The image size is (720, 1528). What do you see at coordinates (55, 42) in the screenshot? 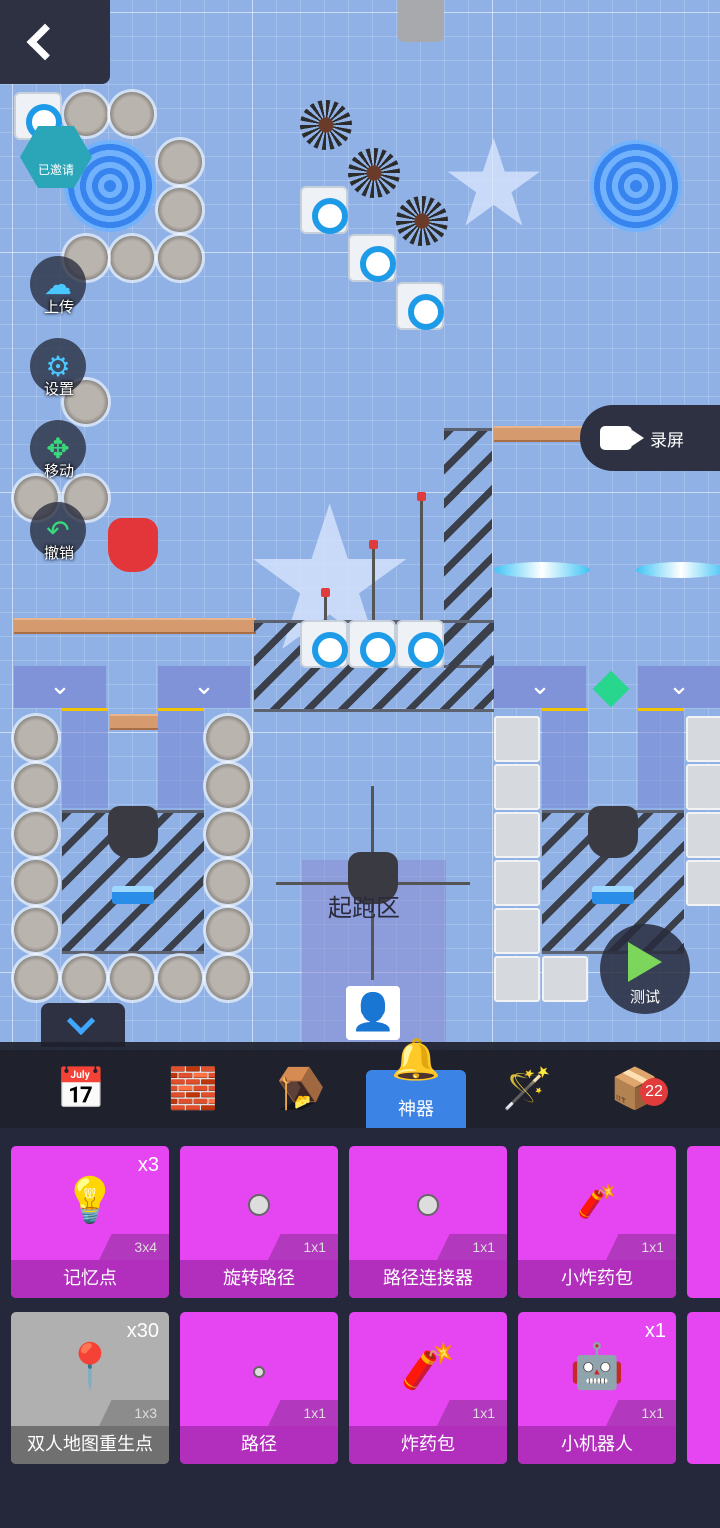
I see `back-button` at bounding box center [55, 42].